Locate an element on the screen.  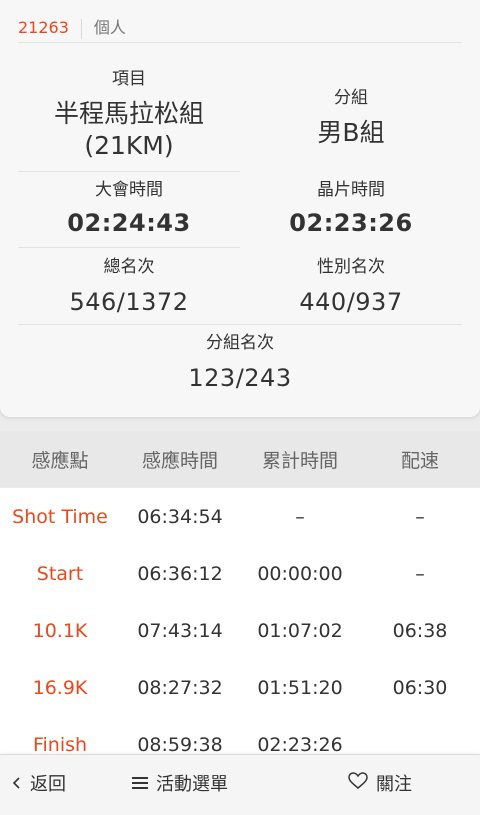
back-button: 返回 is located at coordinates (39, 785).